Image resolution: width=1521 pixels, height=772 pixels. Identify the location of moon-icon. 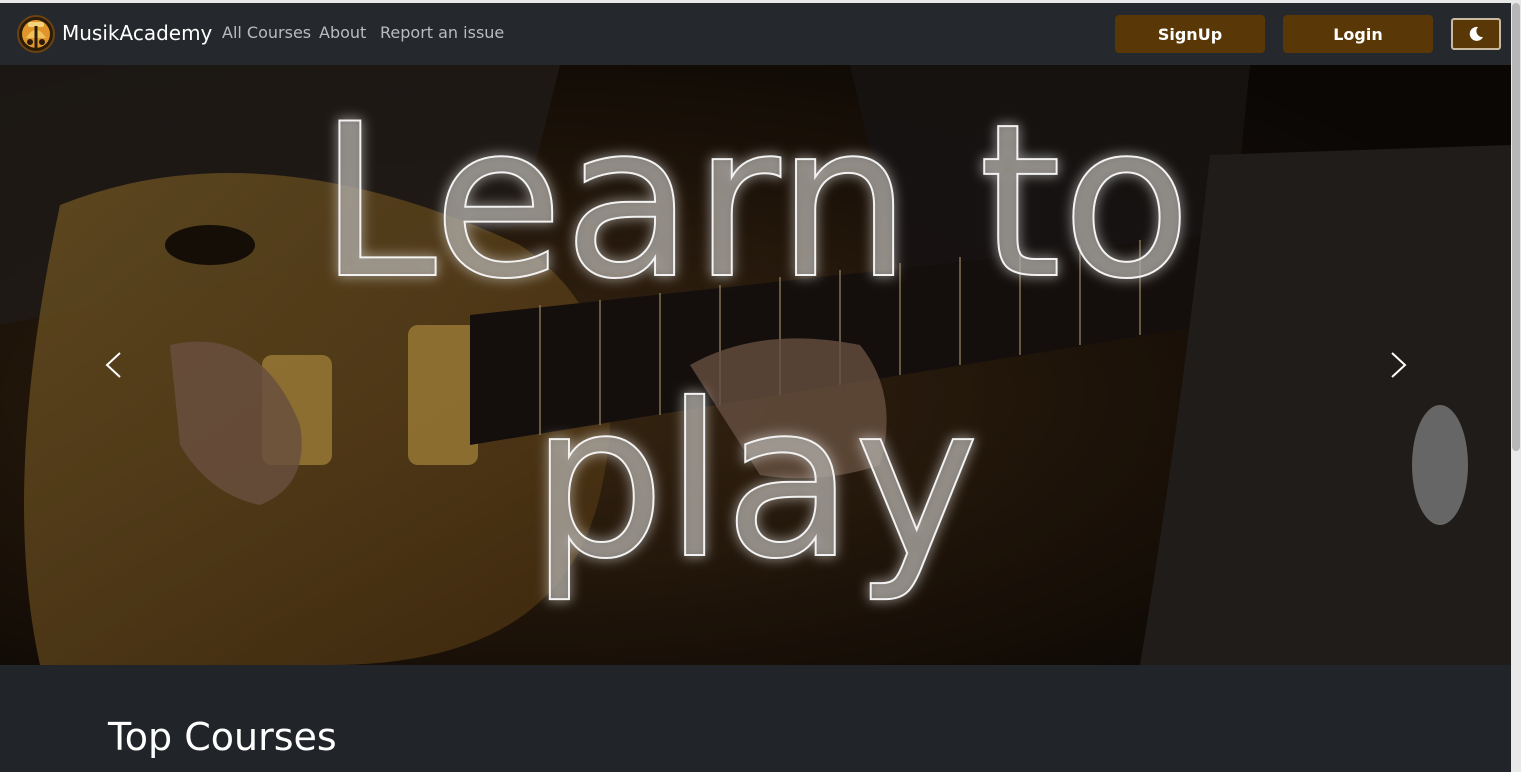
(1476, 33).